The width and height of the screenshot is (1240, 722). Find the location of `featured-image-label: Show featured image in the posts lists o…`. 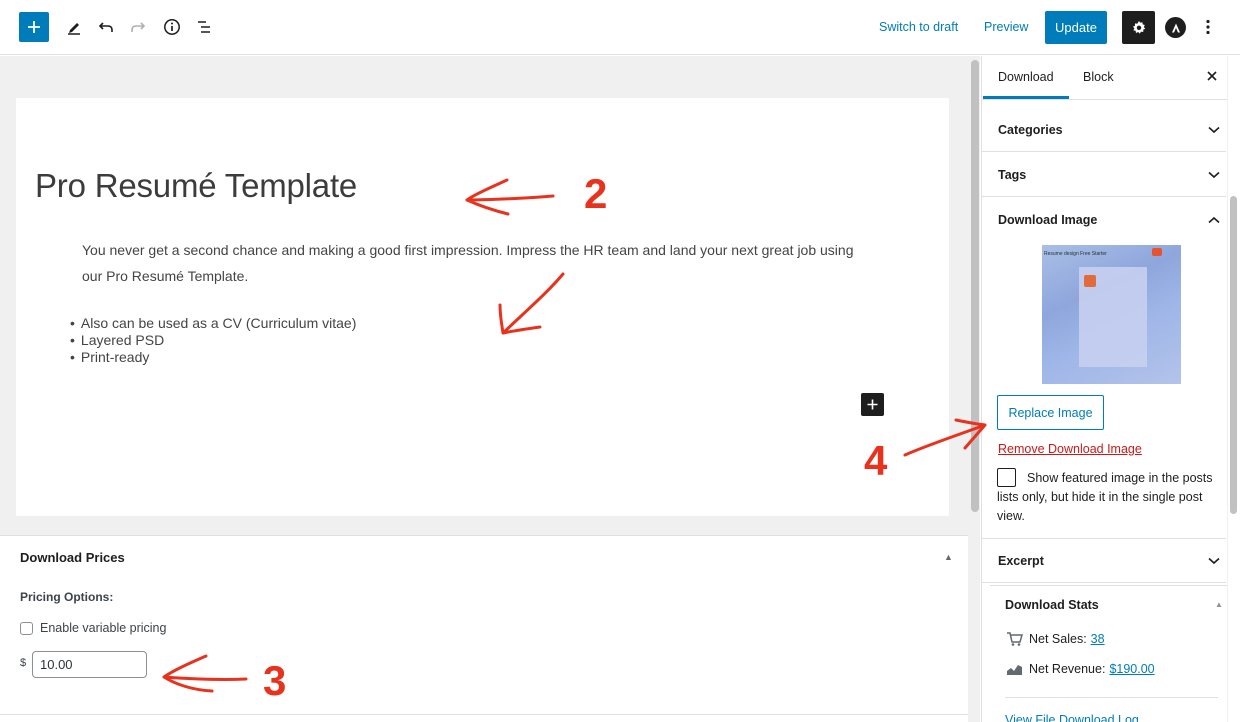

featured-image-label: Show featured image in the posts lists o… is located at coordinates (1108, 497).